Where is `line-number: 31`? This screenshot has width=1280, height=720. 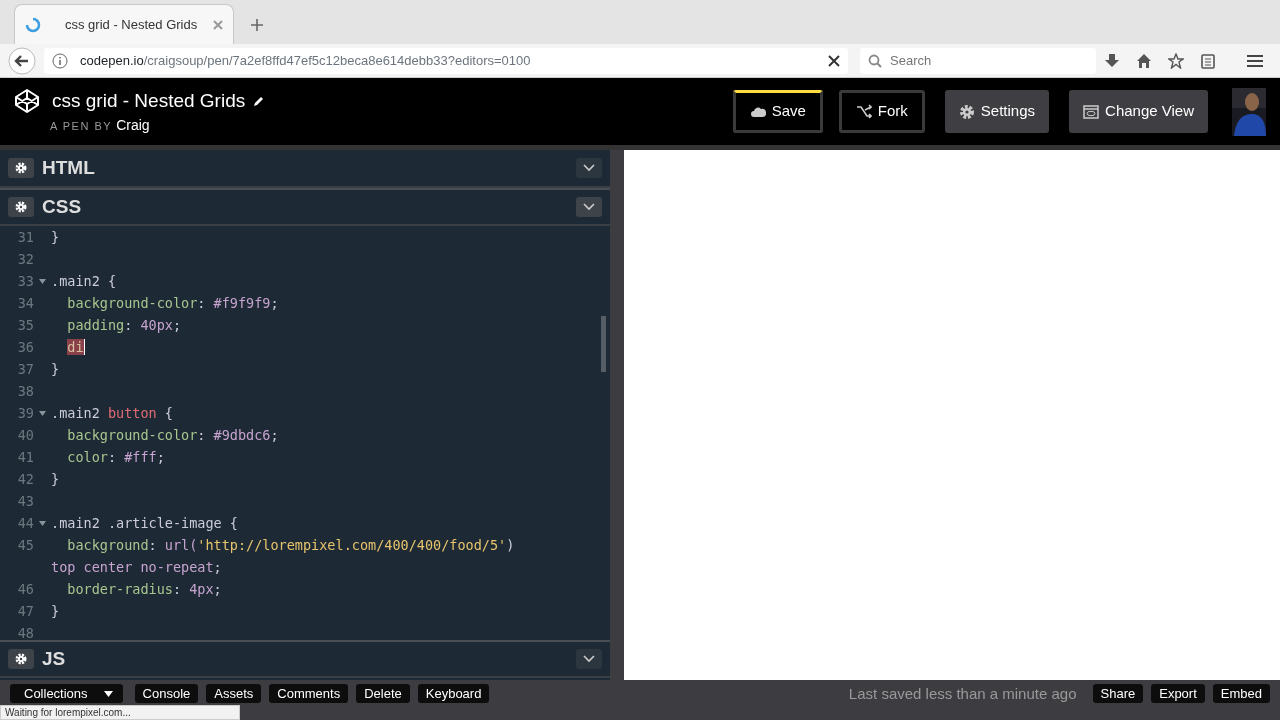
line-number: 31 is located at coordinates (25, 237).